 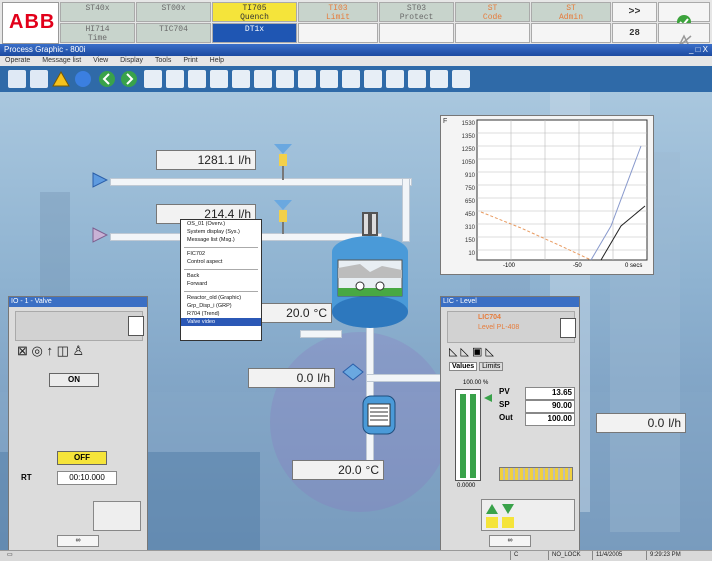 What do you see at coordinates (254, 12) in the screenshot?
I see `alarm-cell-active: TI705 Quench` at bounding box center [254, 12].